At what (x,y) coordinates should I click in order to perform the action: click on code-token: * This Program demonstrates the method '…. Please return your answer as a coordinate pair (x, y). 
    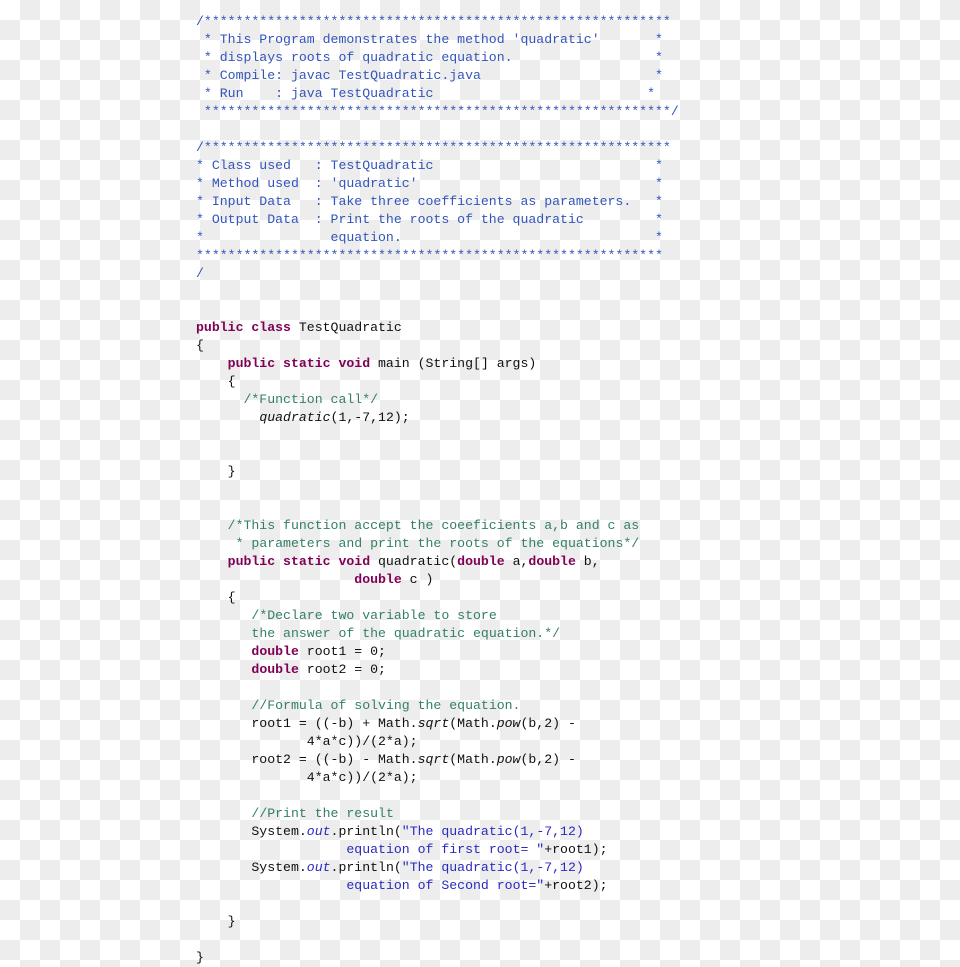
    Looking at the image, I should click on (429, 40).